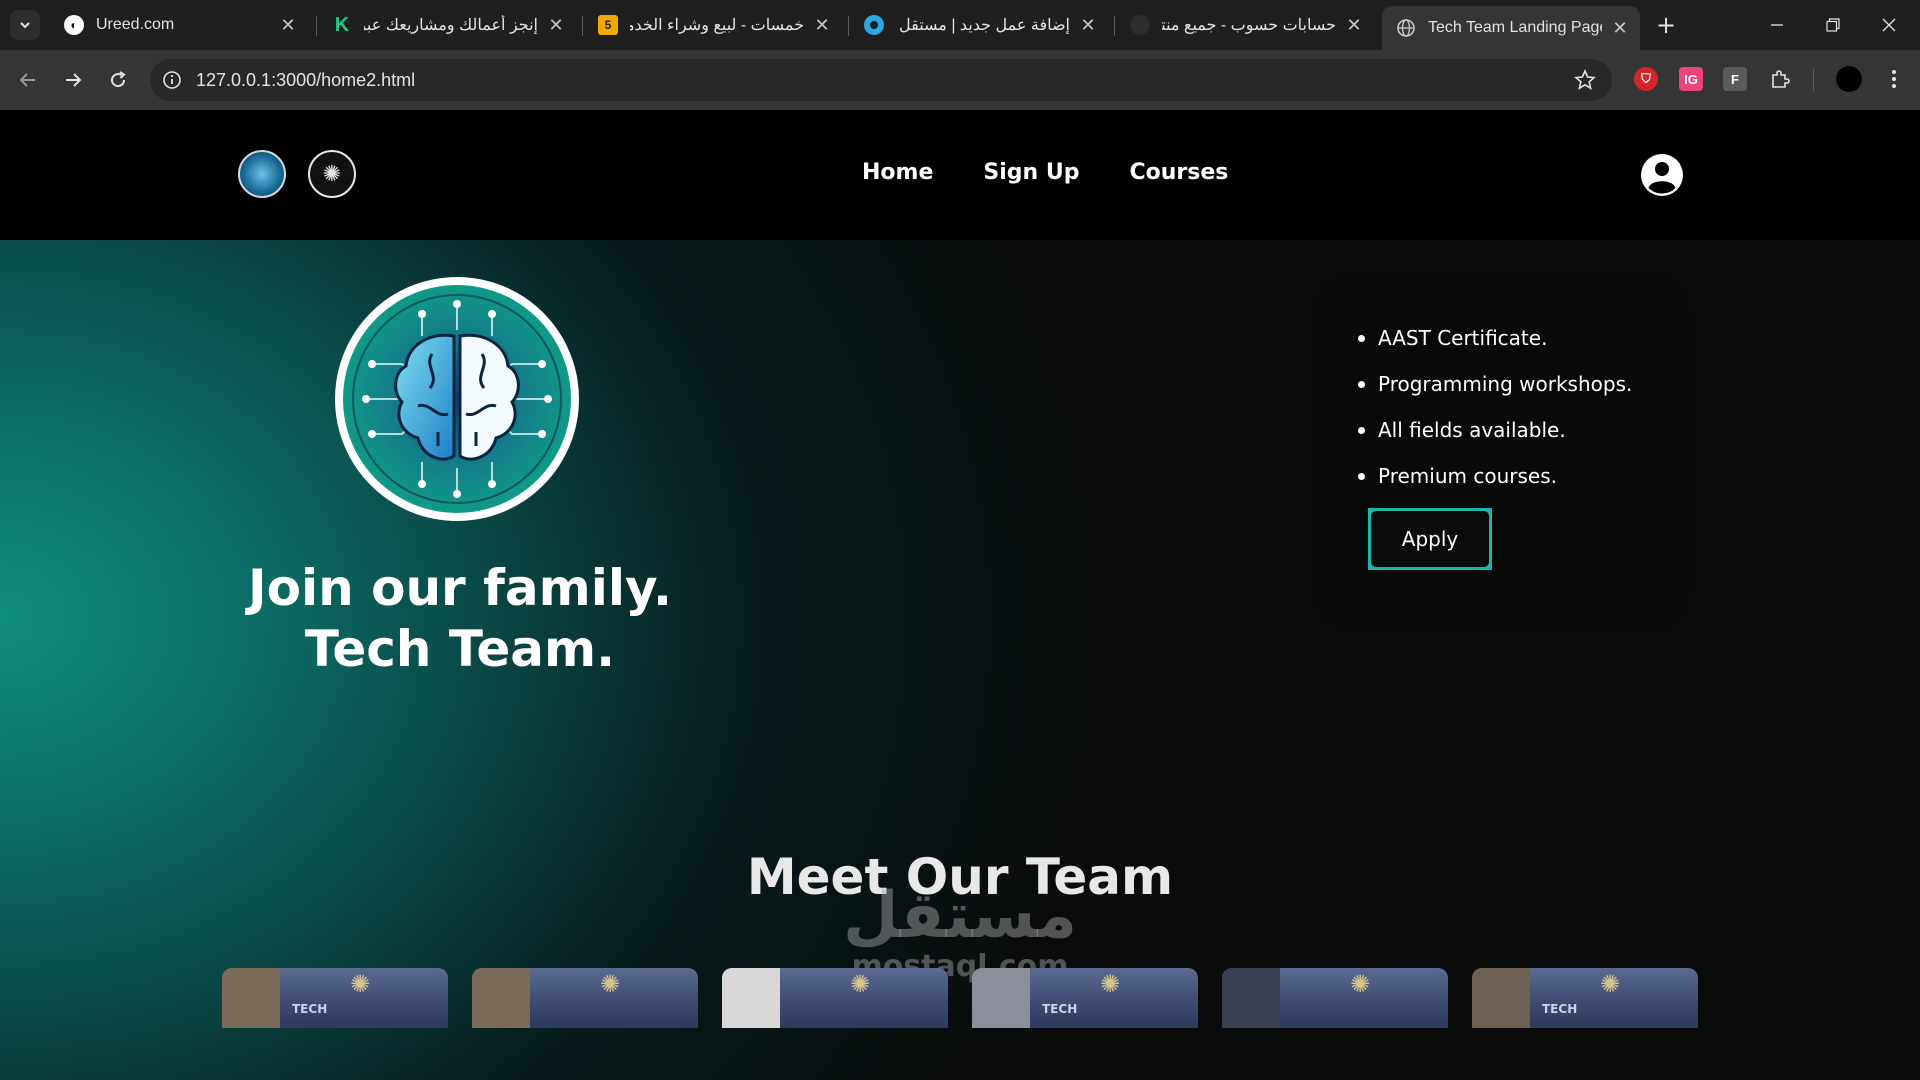 The image size is (1920, 1080). Describe the element at coordinates (460, 588) in the screenshot. I see `hero-heading-line1: Join our family.` at that location.